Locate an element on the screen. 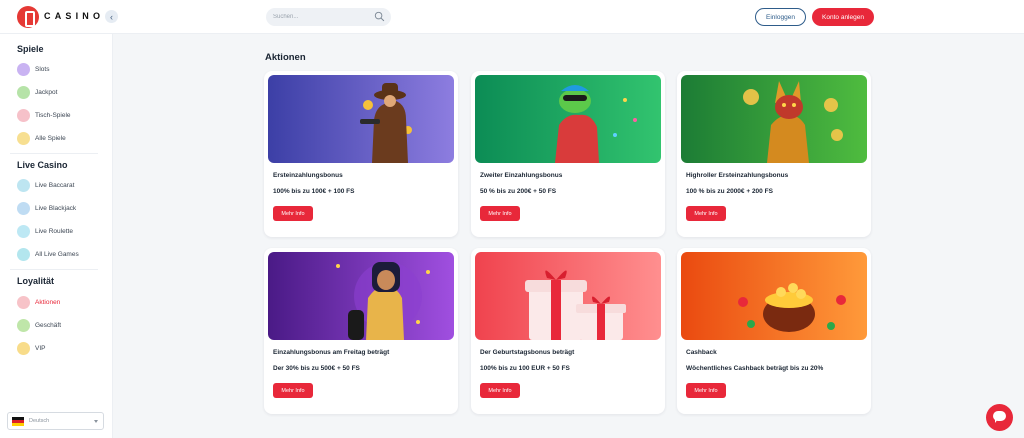 The width and height of the screenshot is (1024, 438). search-box is located at coordinates (328, 17).